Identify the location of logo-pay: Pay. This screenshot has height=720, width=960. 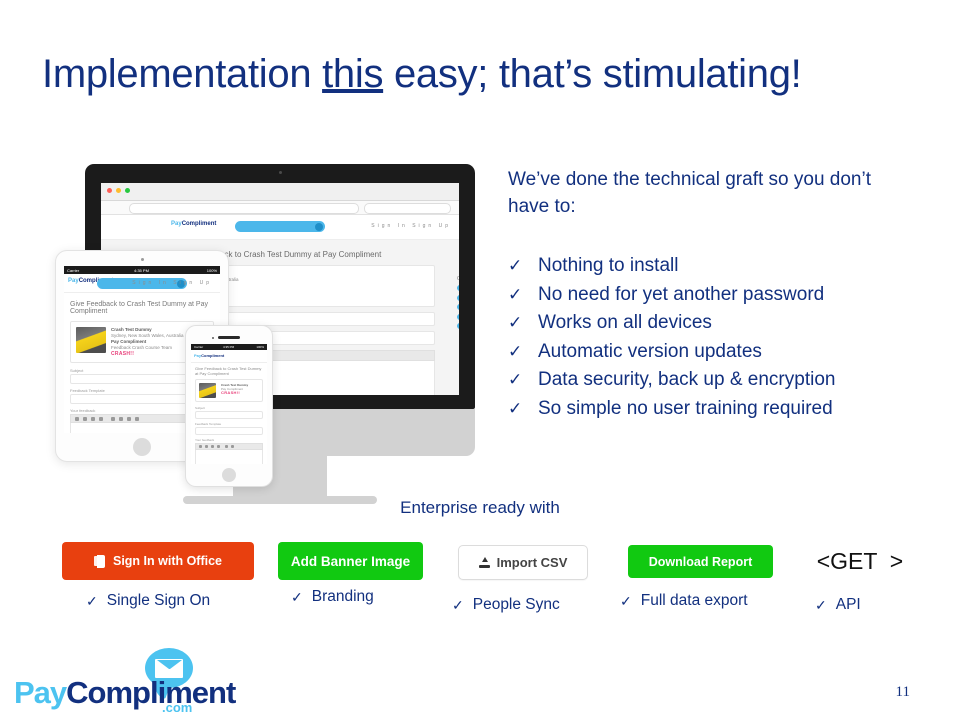
(40, 692).